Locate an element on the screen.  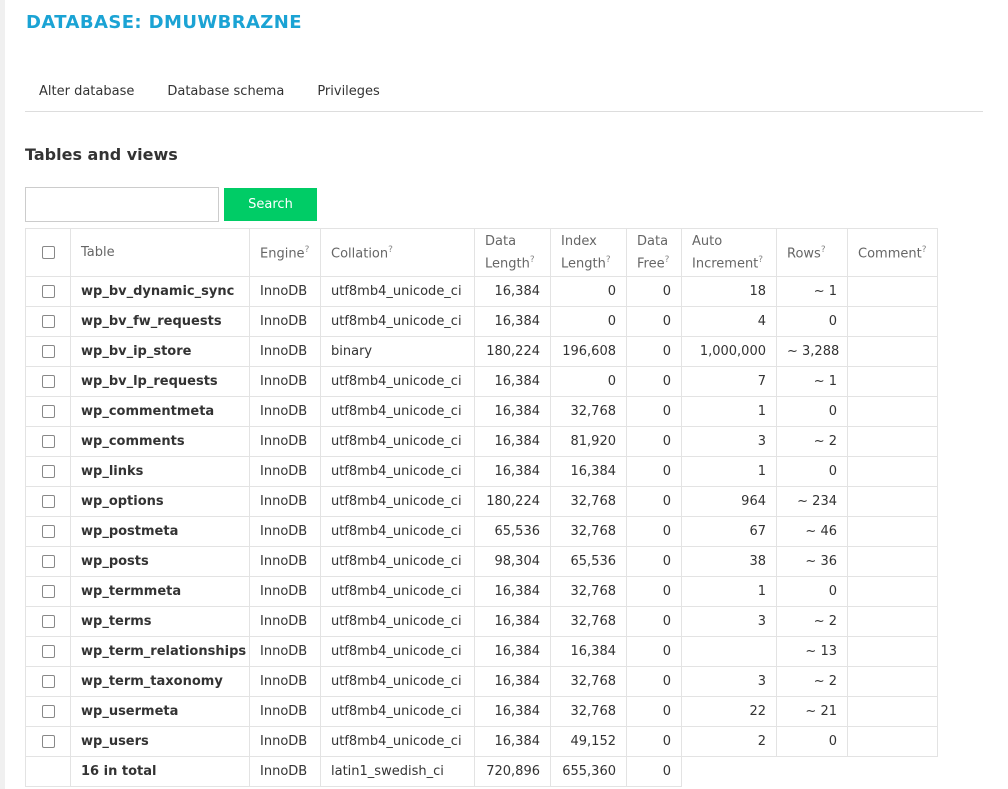
table-name-link: wp_comments is located at coordinates (160, 441).